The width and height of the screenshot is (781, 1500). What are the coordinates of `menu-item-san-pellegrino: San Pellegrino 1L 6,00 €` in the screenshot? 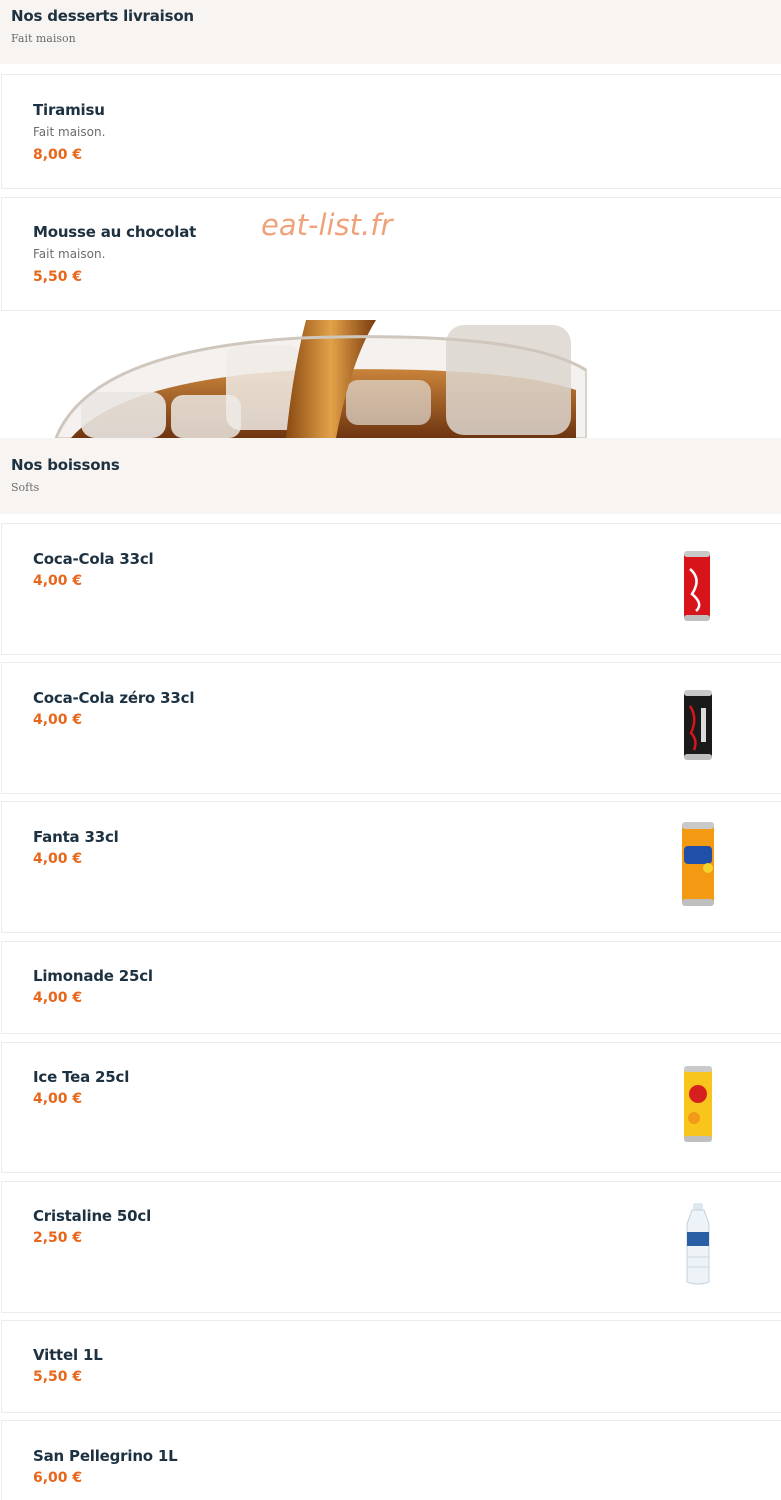 It's located at (391, 1460).